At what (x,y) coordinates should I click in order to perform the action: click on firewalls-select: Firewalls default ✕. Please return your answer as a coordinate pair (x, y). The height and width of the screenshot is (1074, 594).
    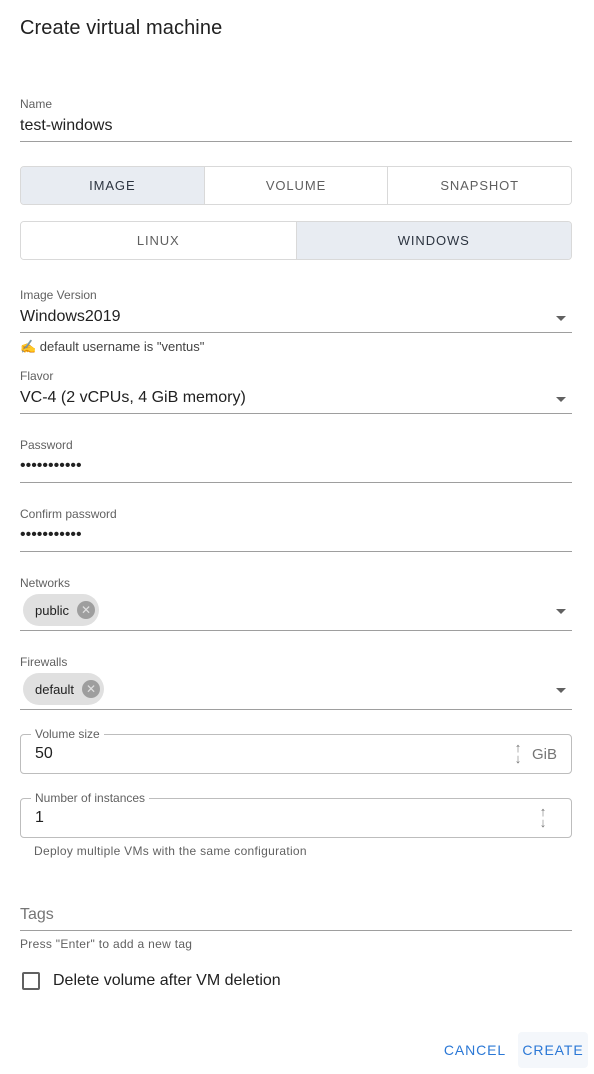
    Looking at the image, I should click on (296, 682).